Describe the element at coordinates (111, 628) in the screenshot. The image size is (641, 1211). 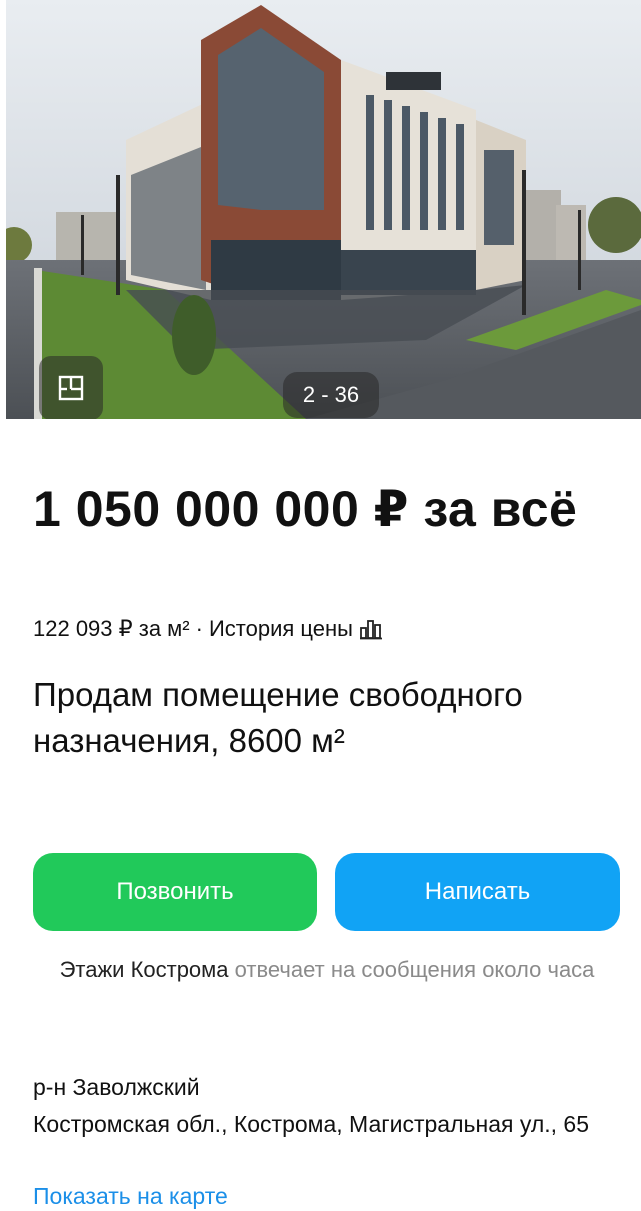
I see `price-per-m2: 122 093 ₽ за м²` at that location.